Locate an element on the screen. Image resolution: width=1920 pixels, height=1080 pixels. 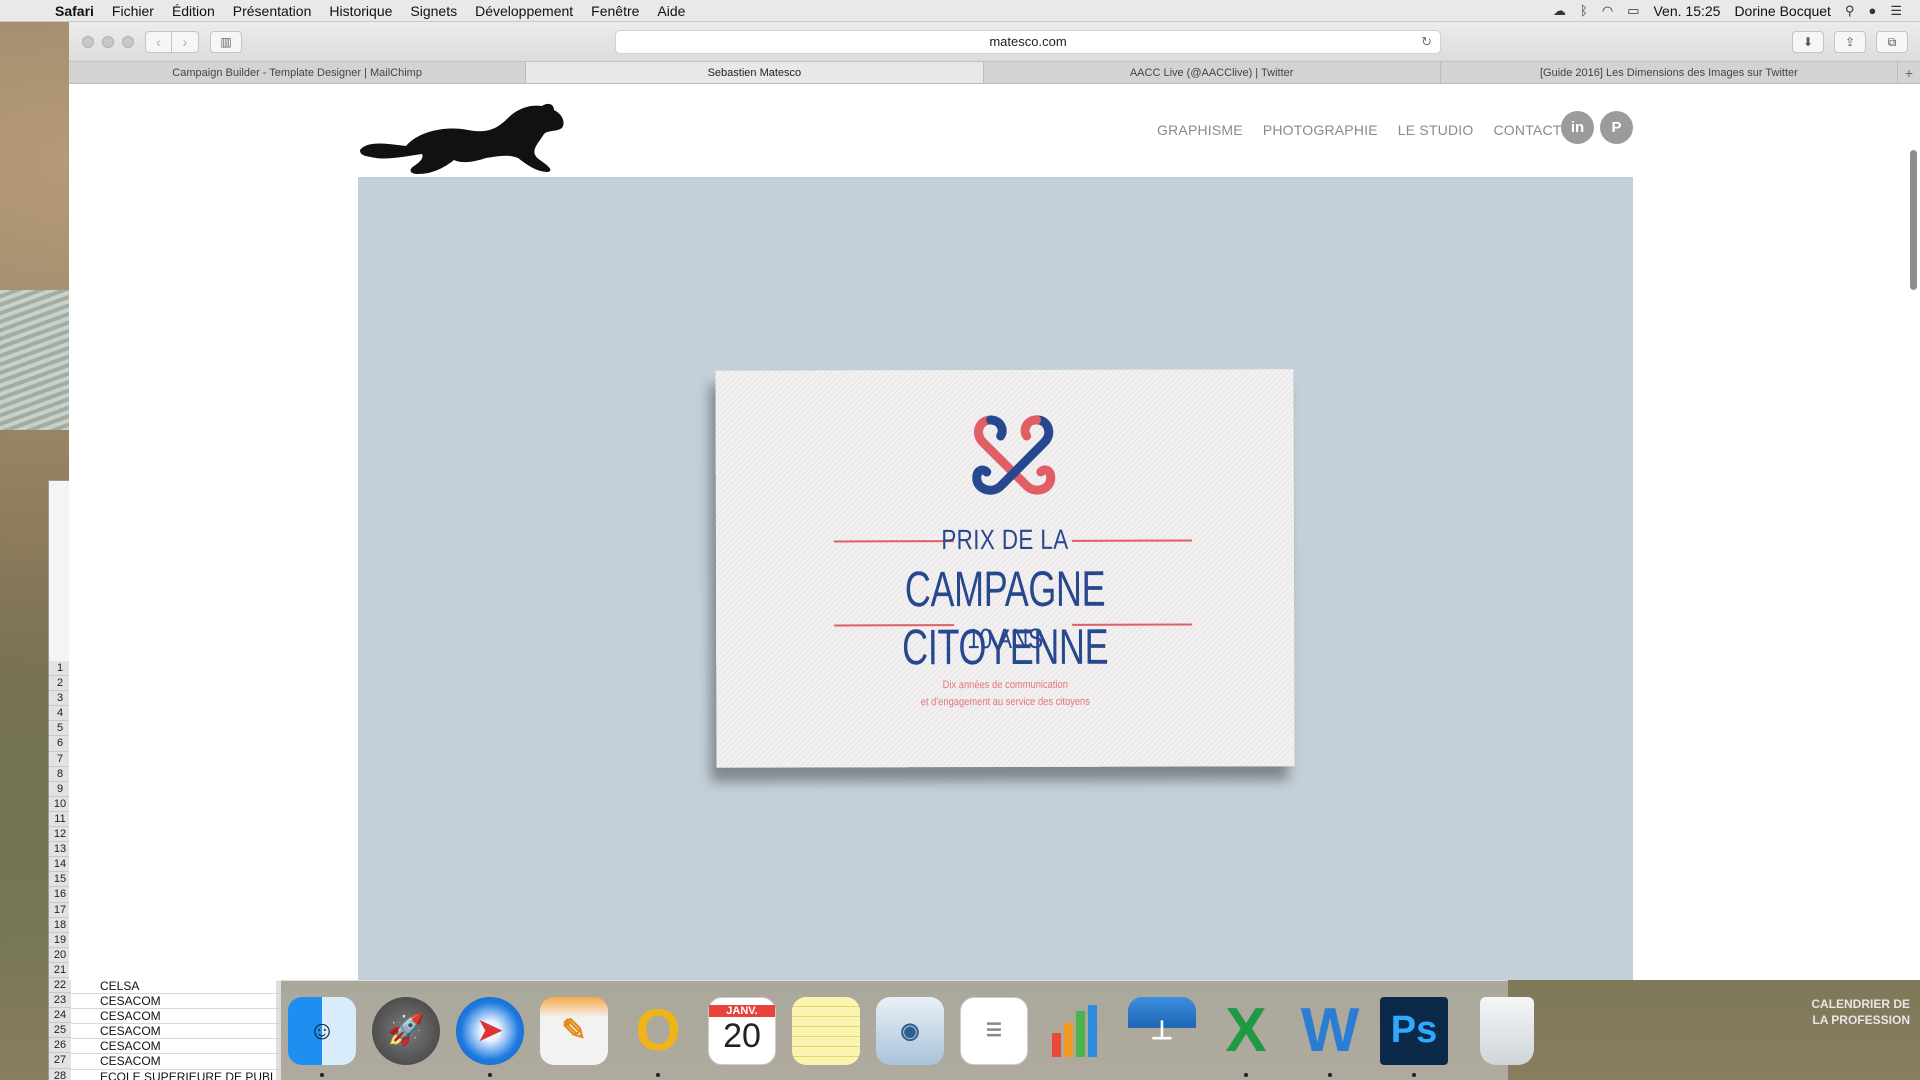
linkedin-icon: in is located at coordinates (1577, 127).